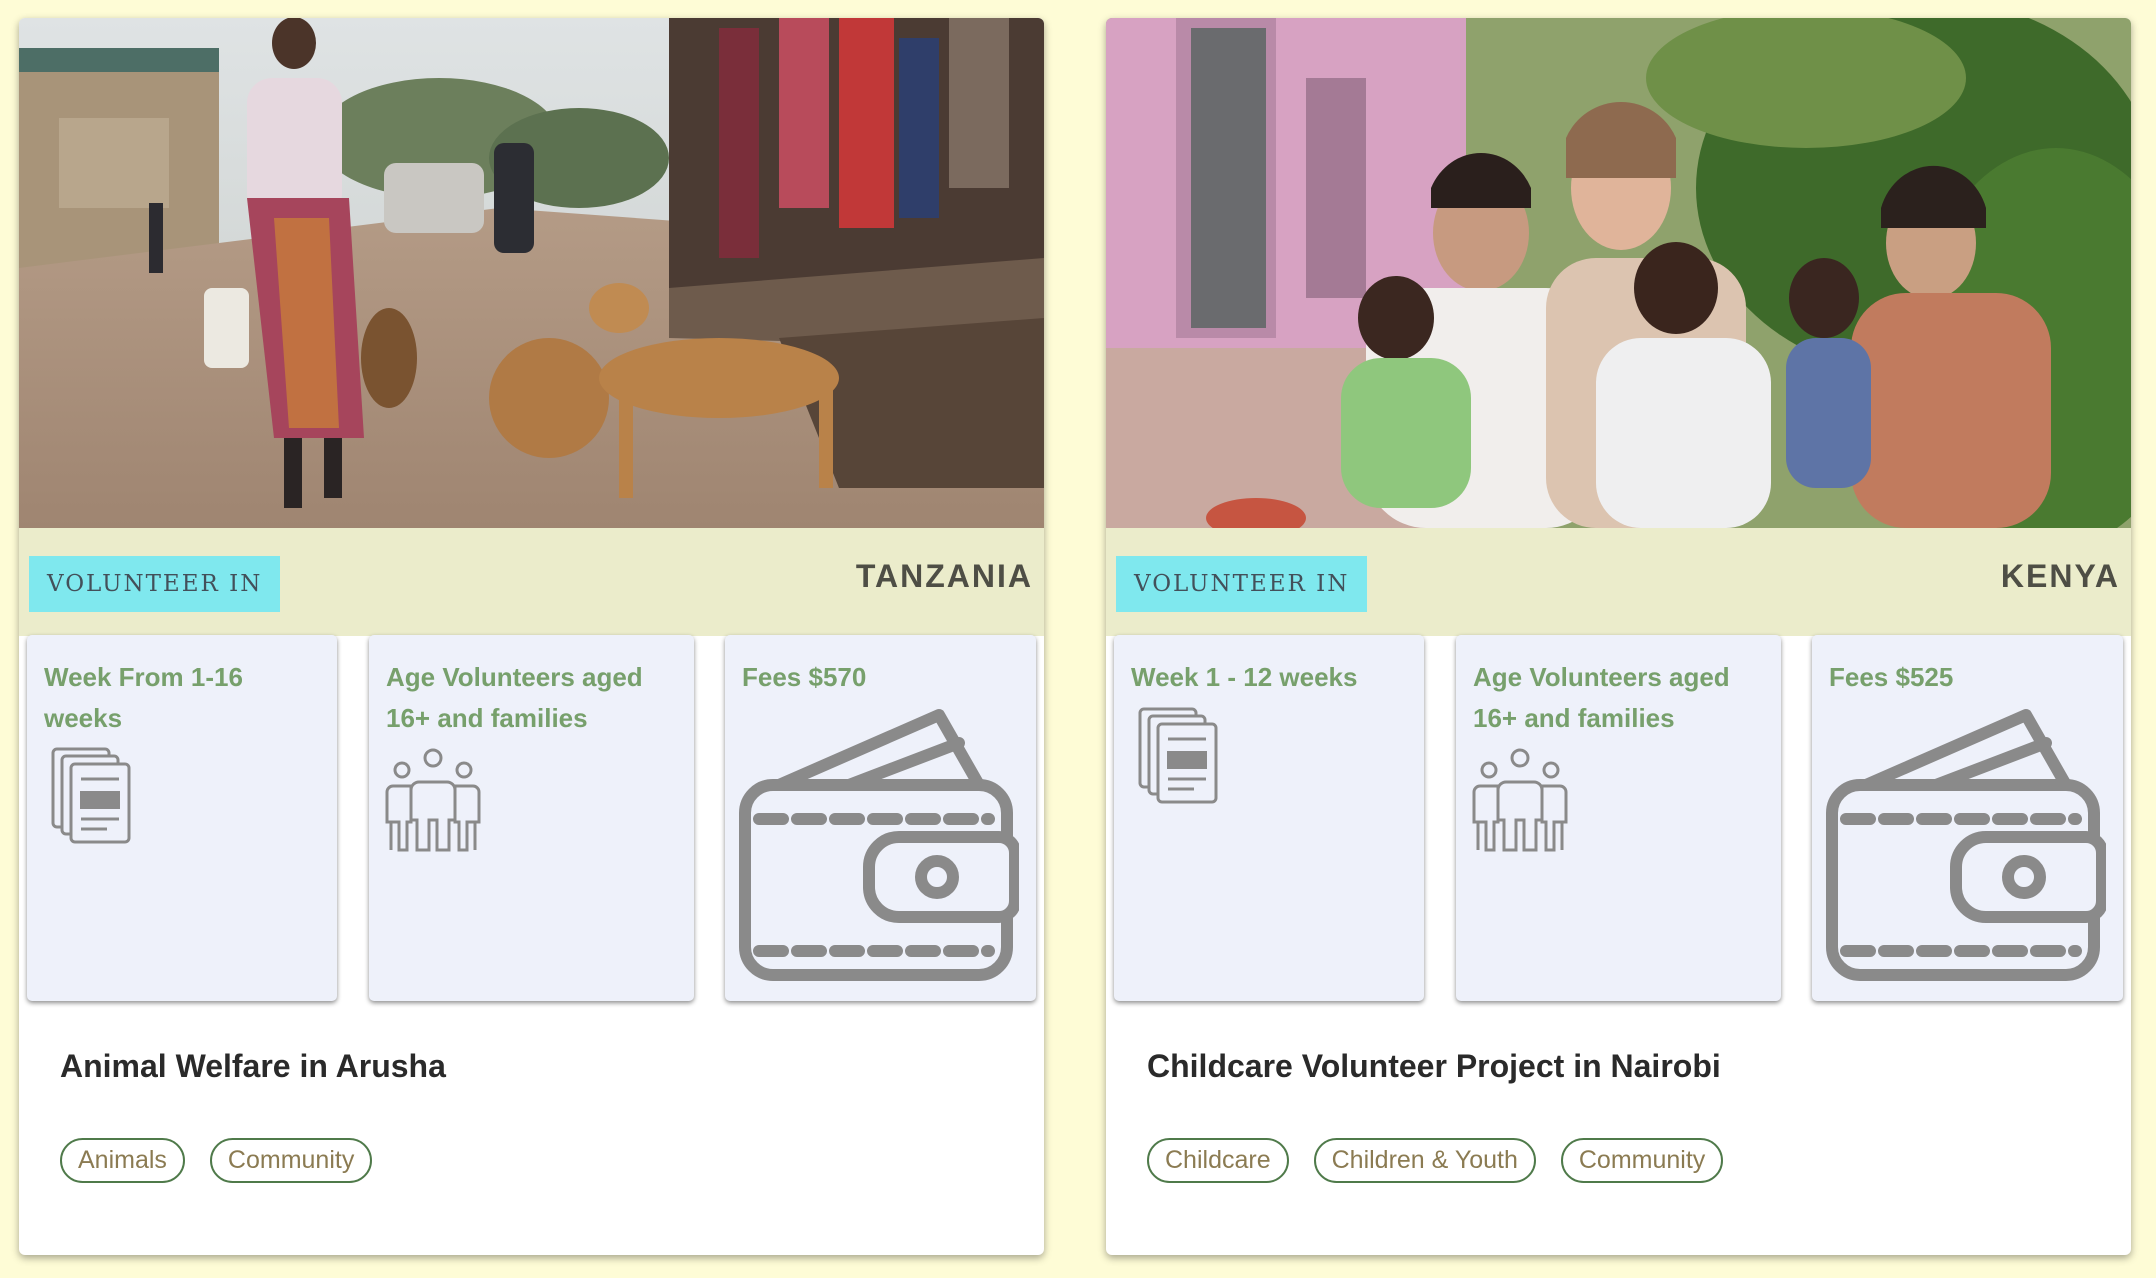 This screenshot has height=1278, width=2156. I want to click on fees-label: Fees $570, so click(804, 677).